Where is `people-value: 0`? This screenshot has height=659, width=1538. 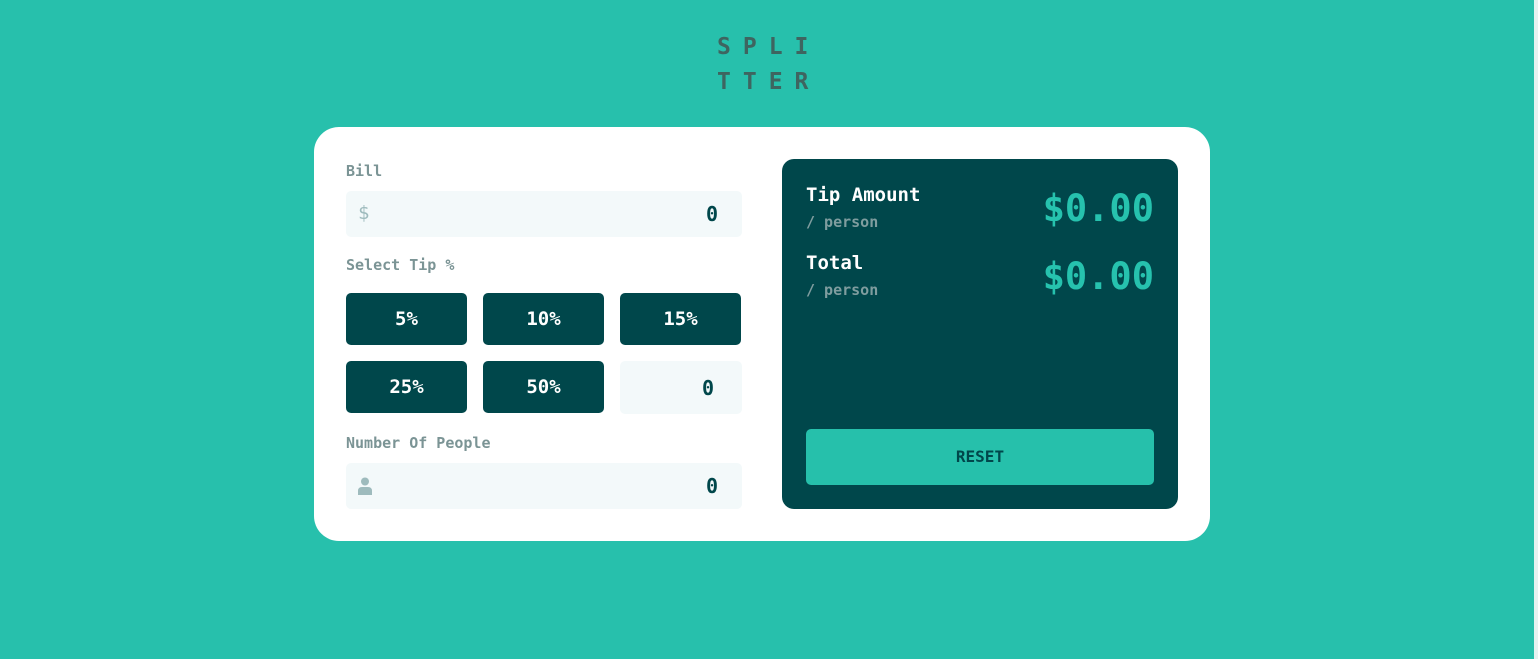 people-value: 0 is located at coordinates (711, 486).